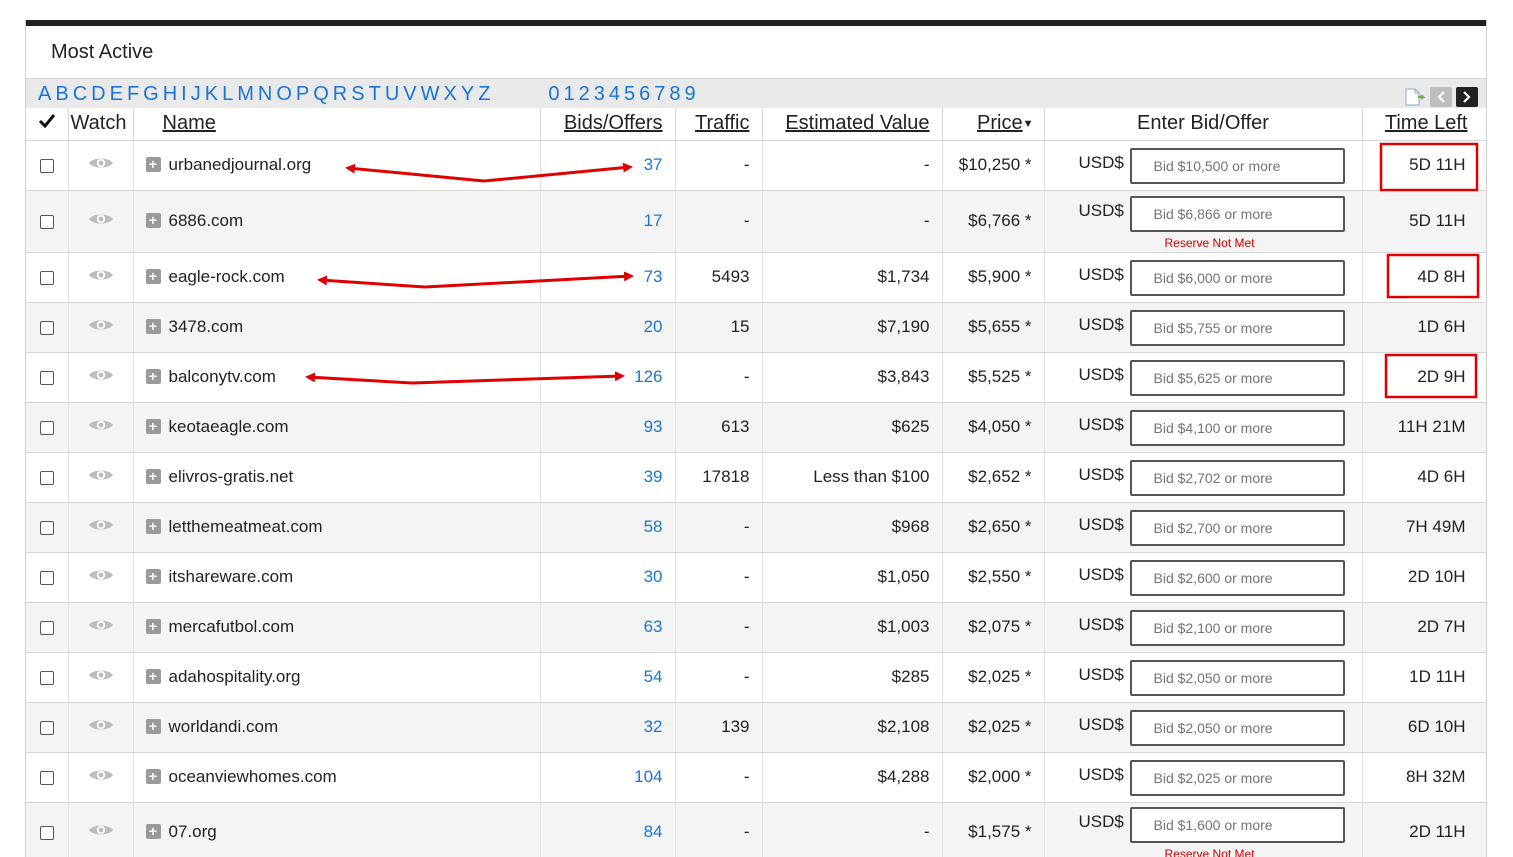 The image size is (1513, 857). I want to click on domain-name: worldandi.com, so click(224, 726).